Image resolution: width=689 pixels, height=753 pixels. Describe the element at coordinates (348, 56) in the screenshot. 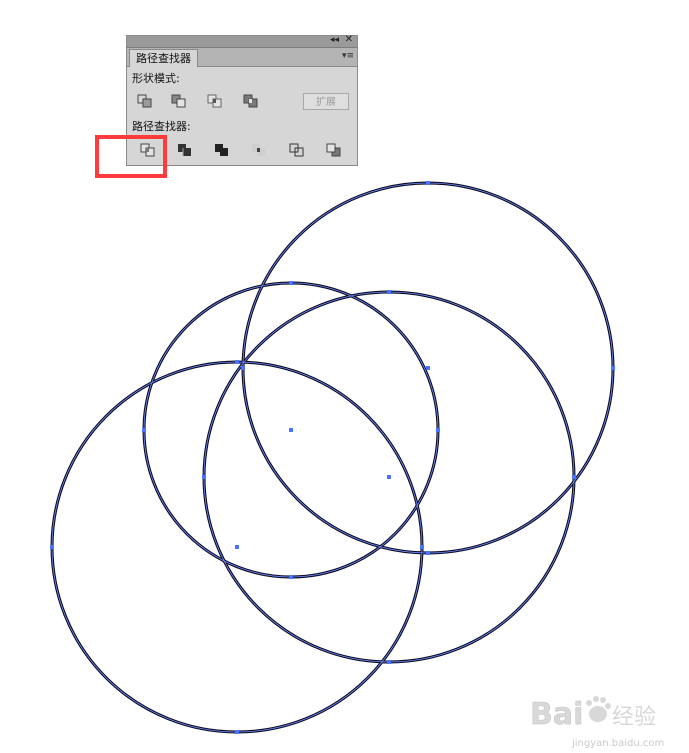

I see `panel-menu-icon: ▾≡` at that location.